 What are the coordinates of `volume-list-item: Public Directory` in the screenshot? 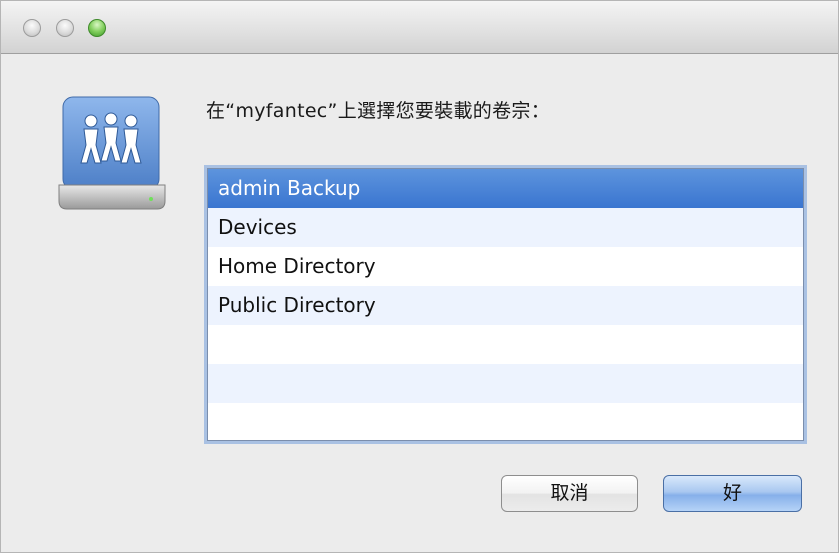 It's located at (505, 305).